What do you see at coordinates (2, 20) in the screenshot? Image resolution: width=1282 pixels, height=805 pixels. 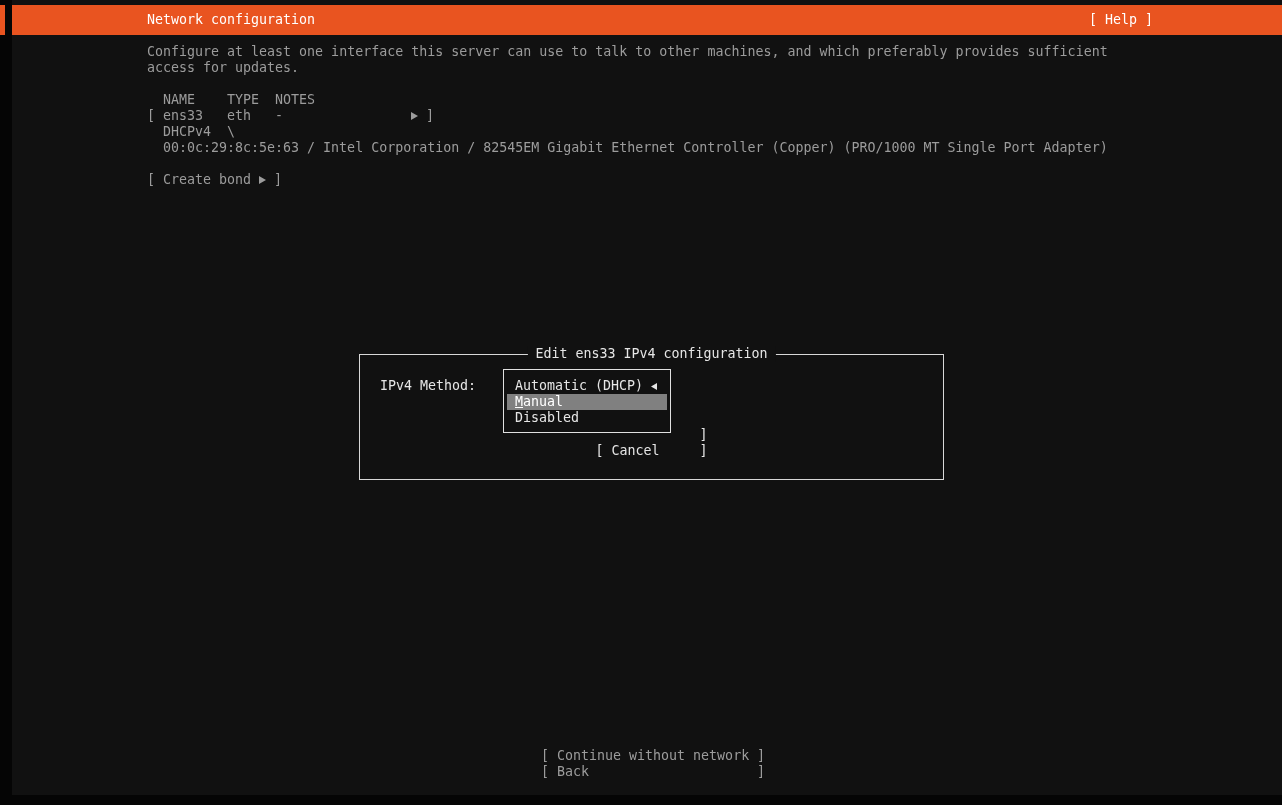 I see `accent-bar` at bounding box center [2, 20].